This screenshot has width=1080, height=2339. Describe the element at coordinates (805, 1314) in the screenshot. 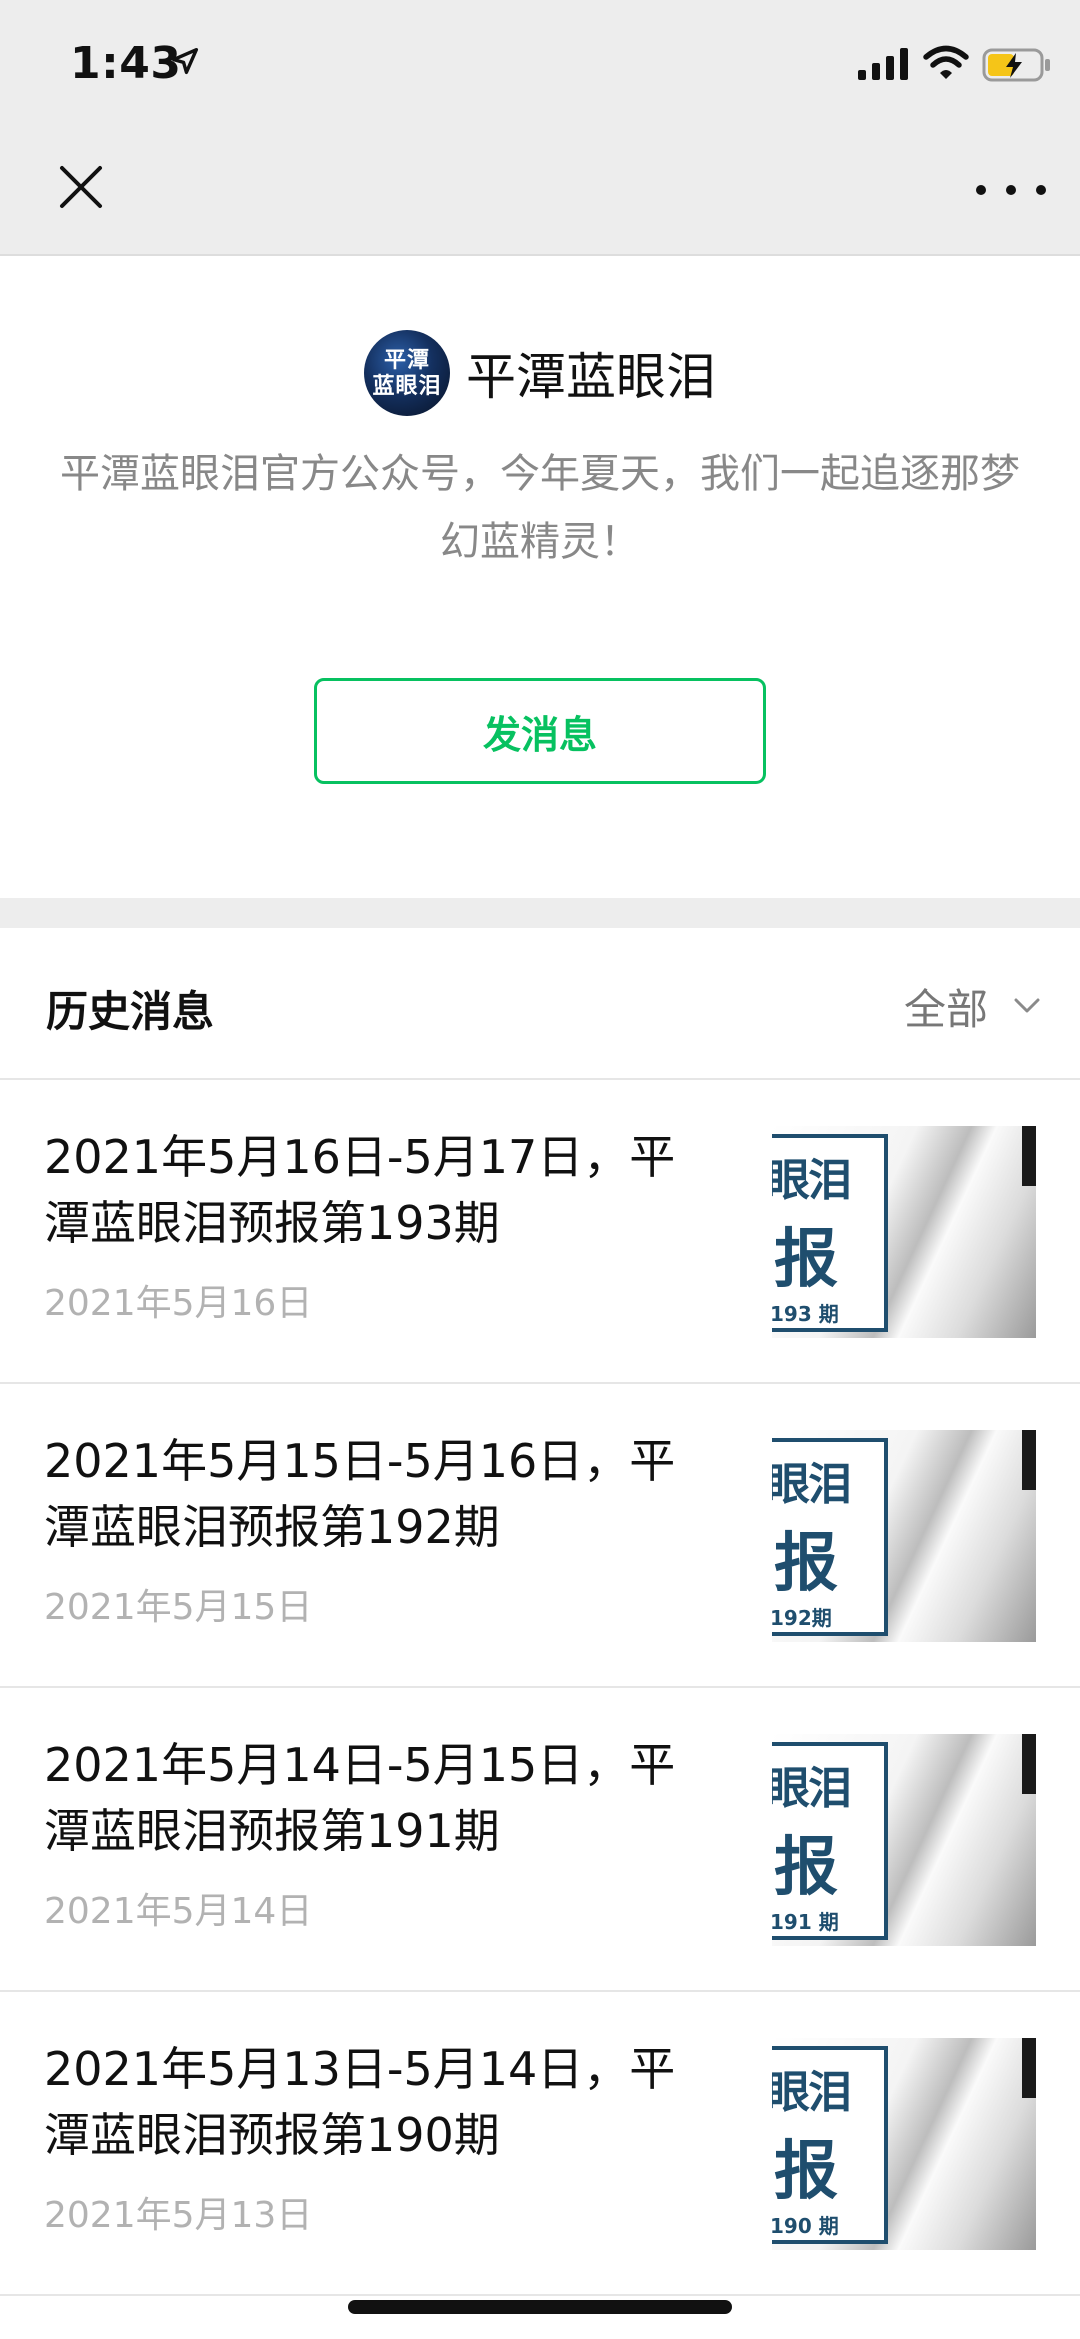

I see `thumbnail-issue: 193 期` at that location.